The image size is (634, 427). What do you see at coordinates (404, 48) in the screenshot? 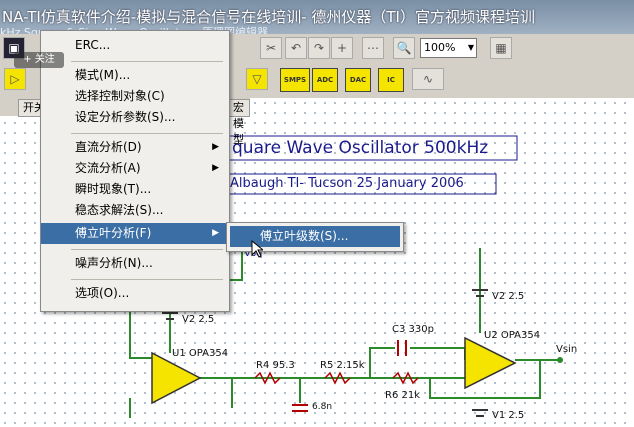
I see `zoom-icon: 🔍` at bounding box center [404, 48].